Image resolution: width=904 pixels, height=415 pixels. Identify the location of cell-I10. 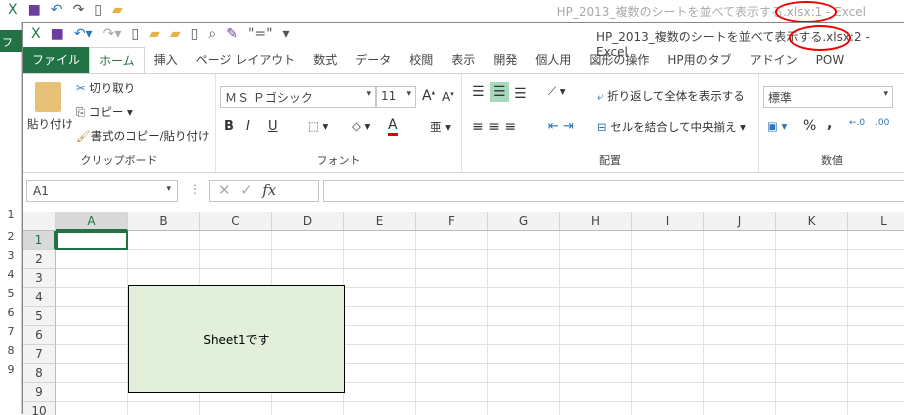
(668, 408).